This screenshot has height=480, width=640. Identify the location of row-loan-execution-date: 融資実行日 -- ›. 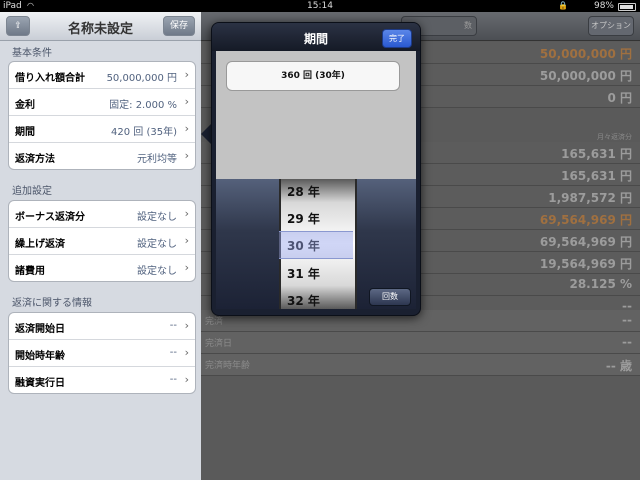
(102, 380).